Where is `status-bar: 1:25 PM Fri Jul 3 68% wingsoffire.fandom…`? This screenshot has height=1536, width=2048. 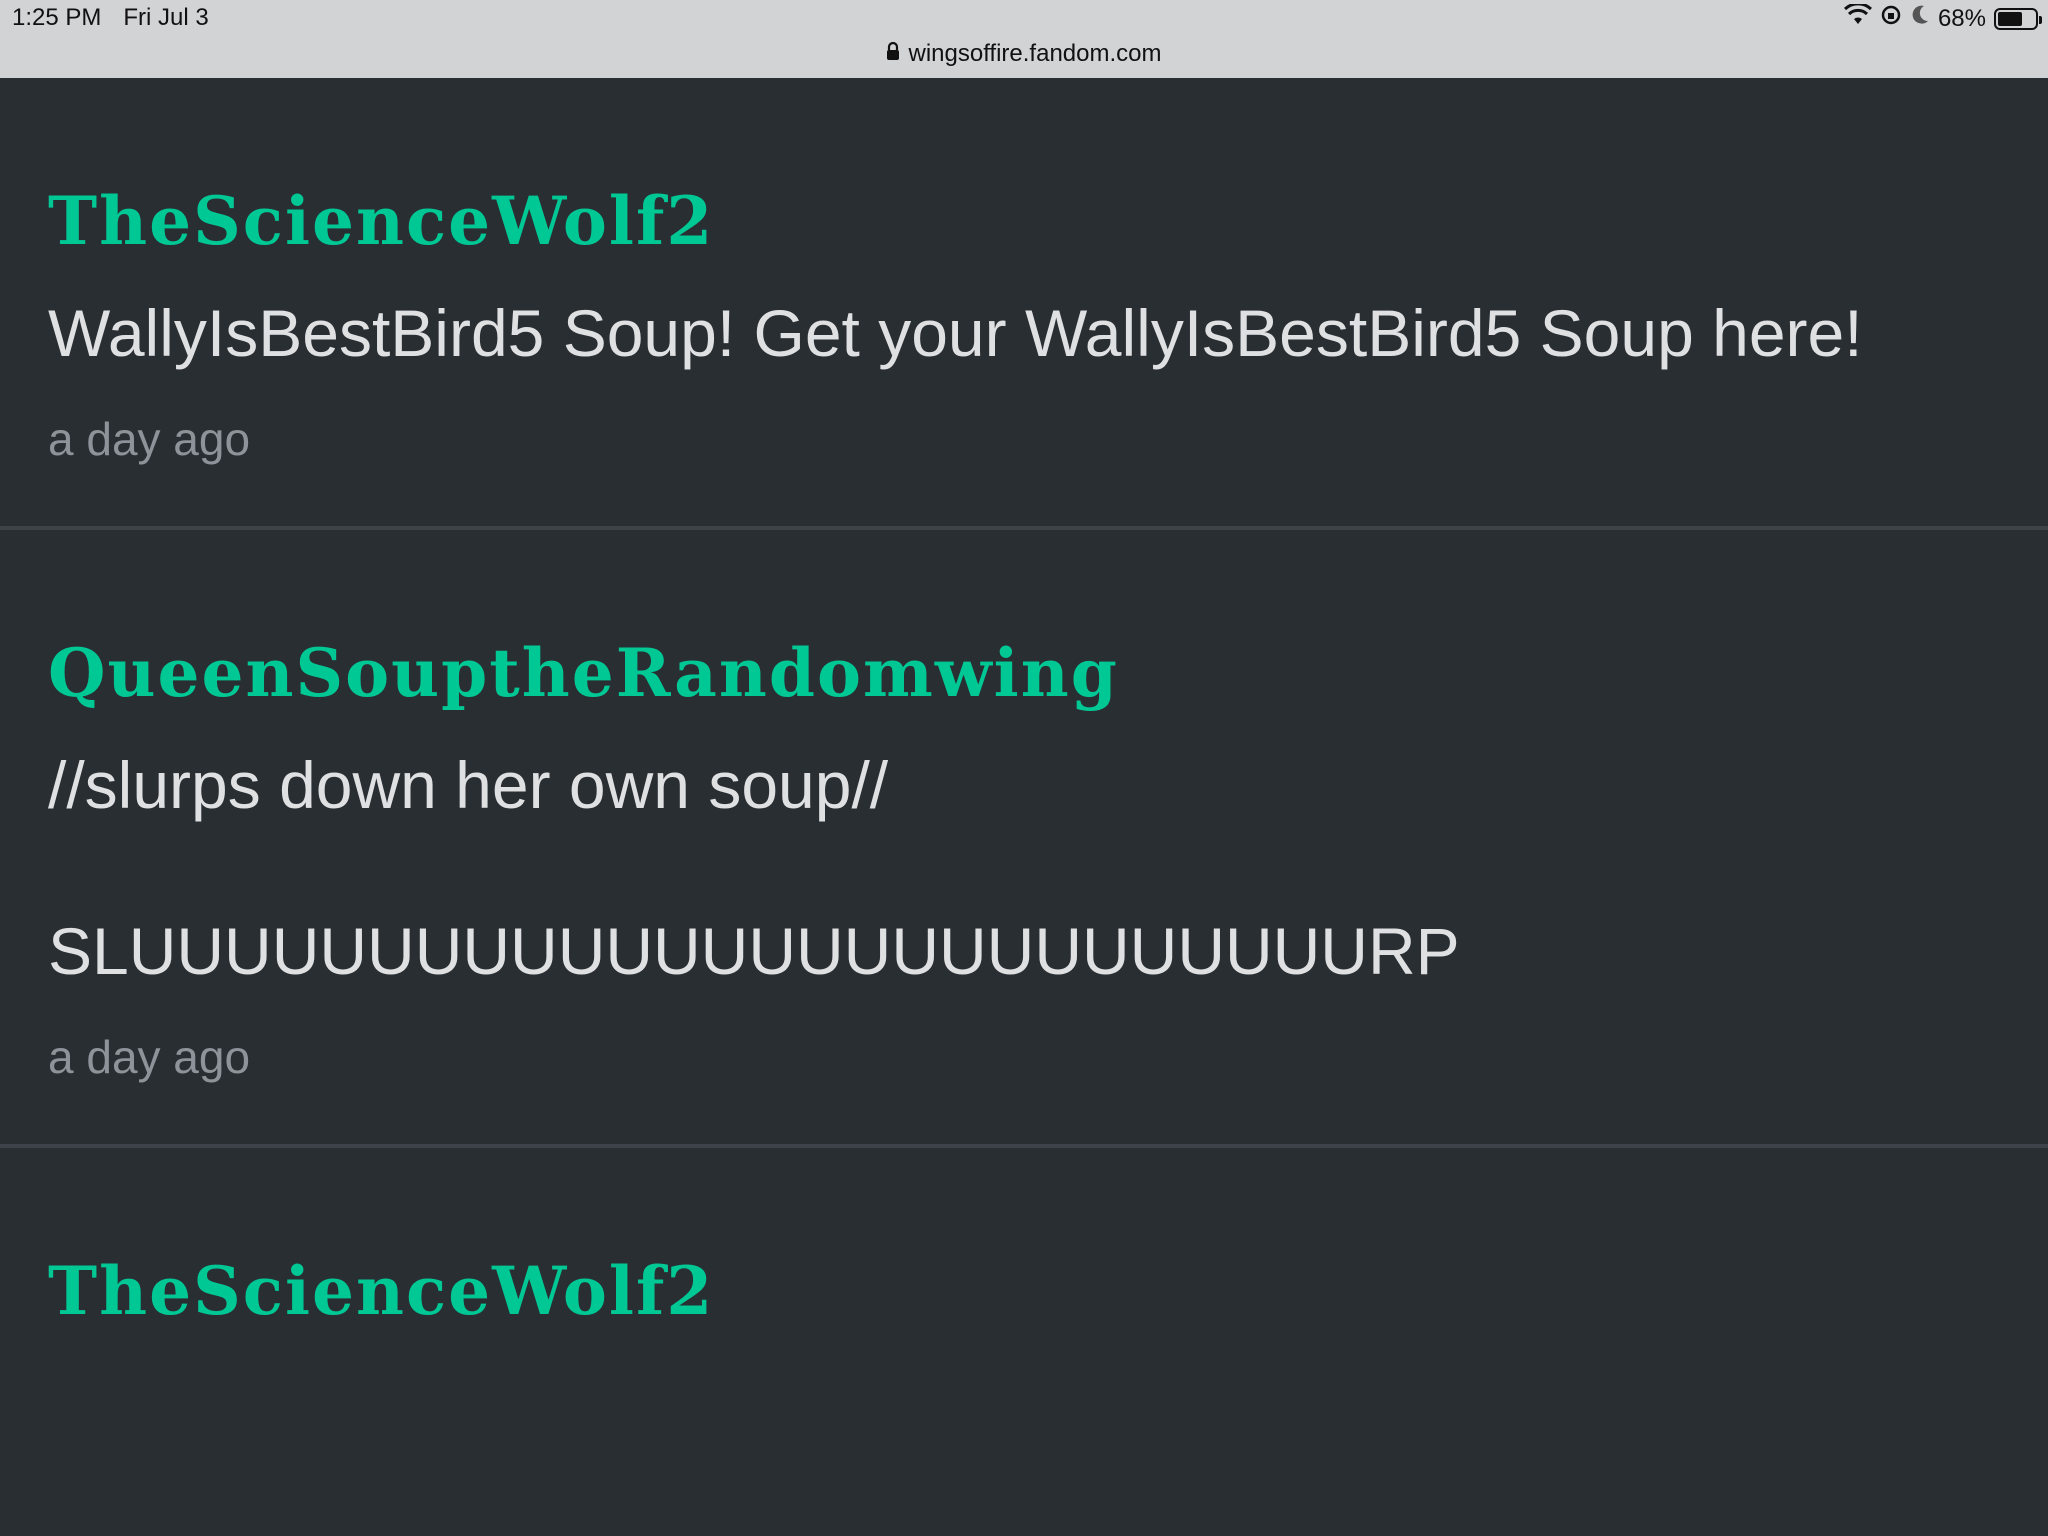
status-bar: 1:25 PM Fri Jul 3 68% wingsoffire.fandom… is located at coordinates (1024, 39).